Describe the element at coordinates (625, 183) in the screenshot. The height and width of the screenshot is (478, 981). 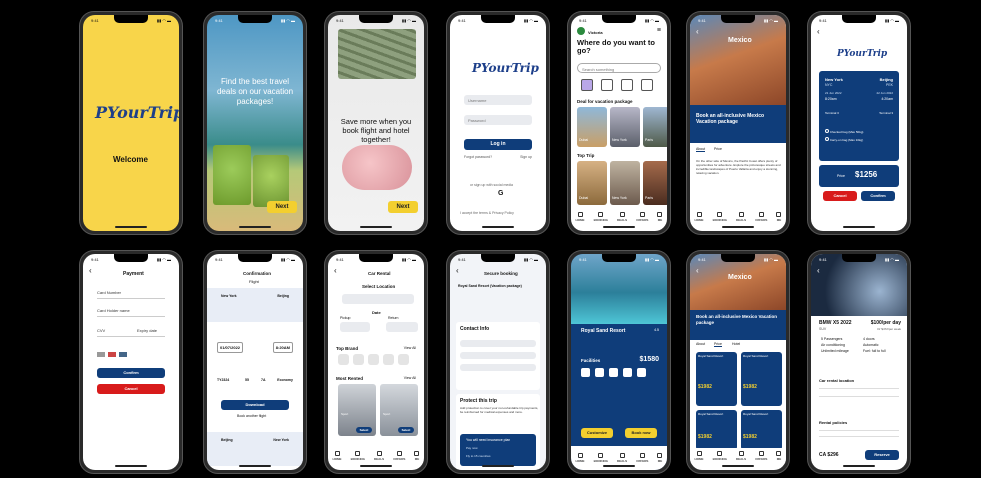
I see `top-trip-card: New York` at that location.